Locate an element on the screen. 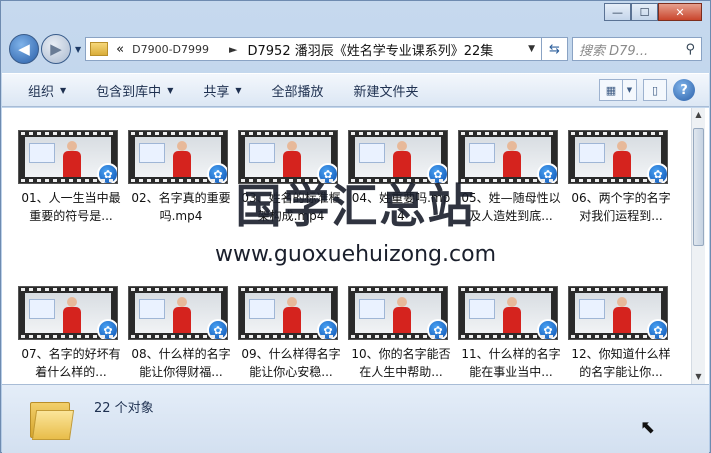 The height and width of the screenshot is (453, 711). file-item: ✿ 04、姓重要吗.mp4 is located at coordinates (401, 177).